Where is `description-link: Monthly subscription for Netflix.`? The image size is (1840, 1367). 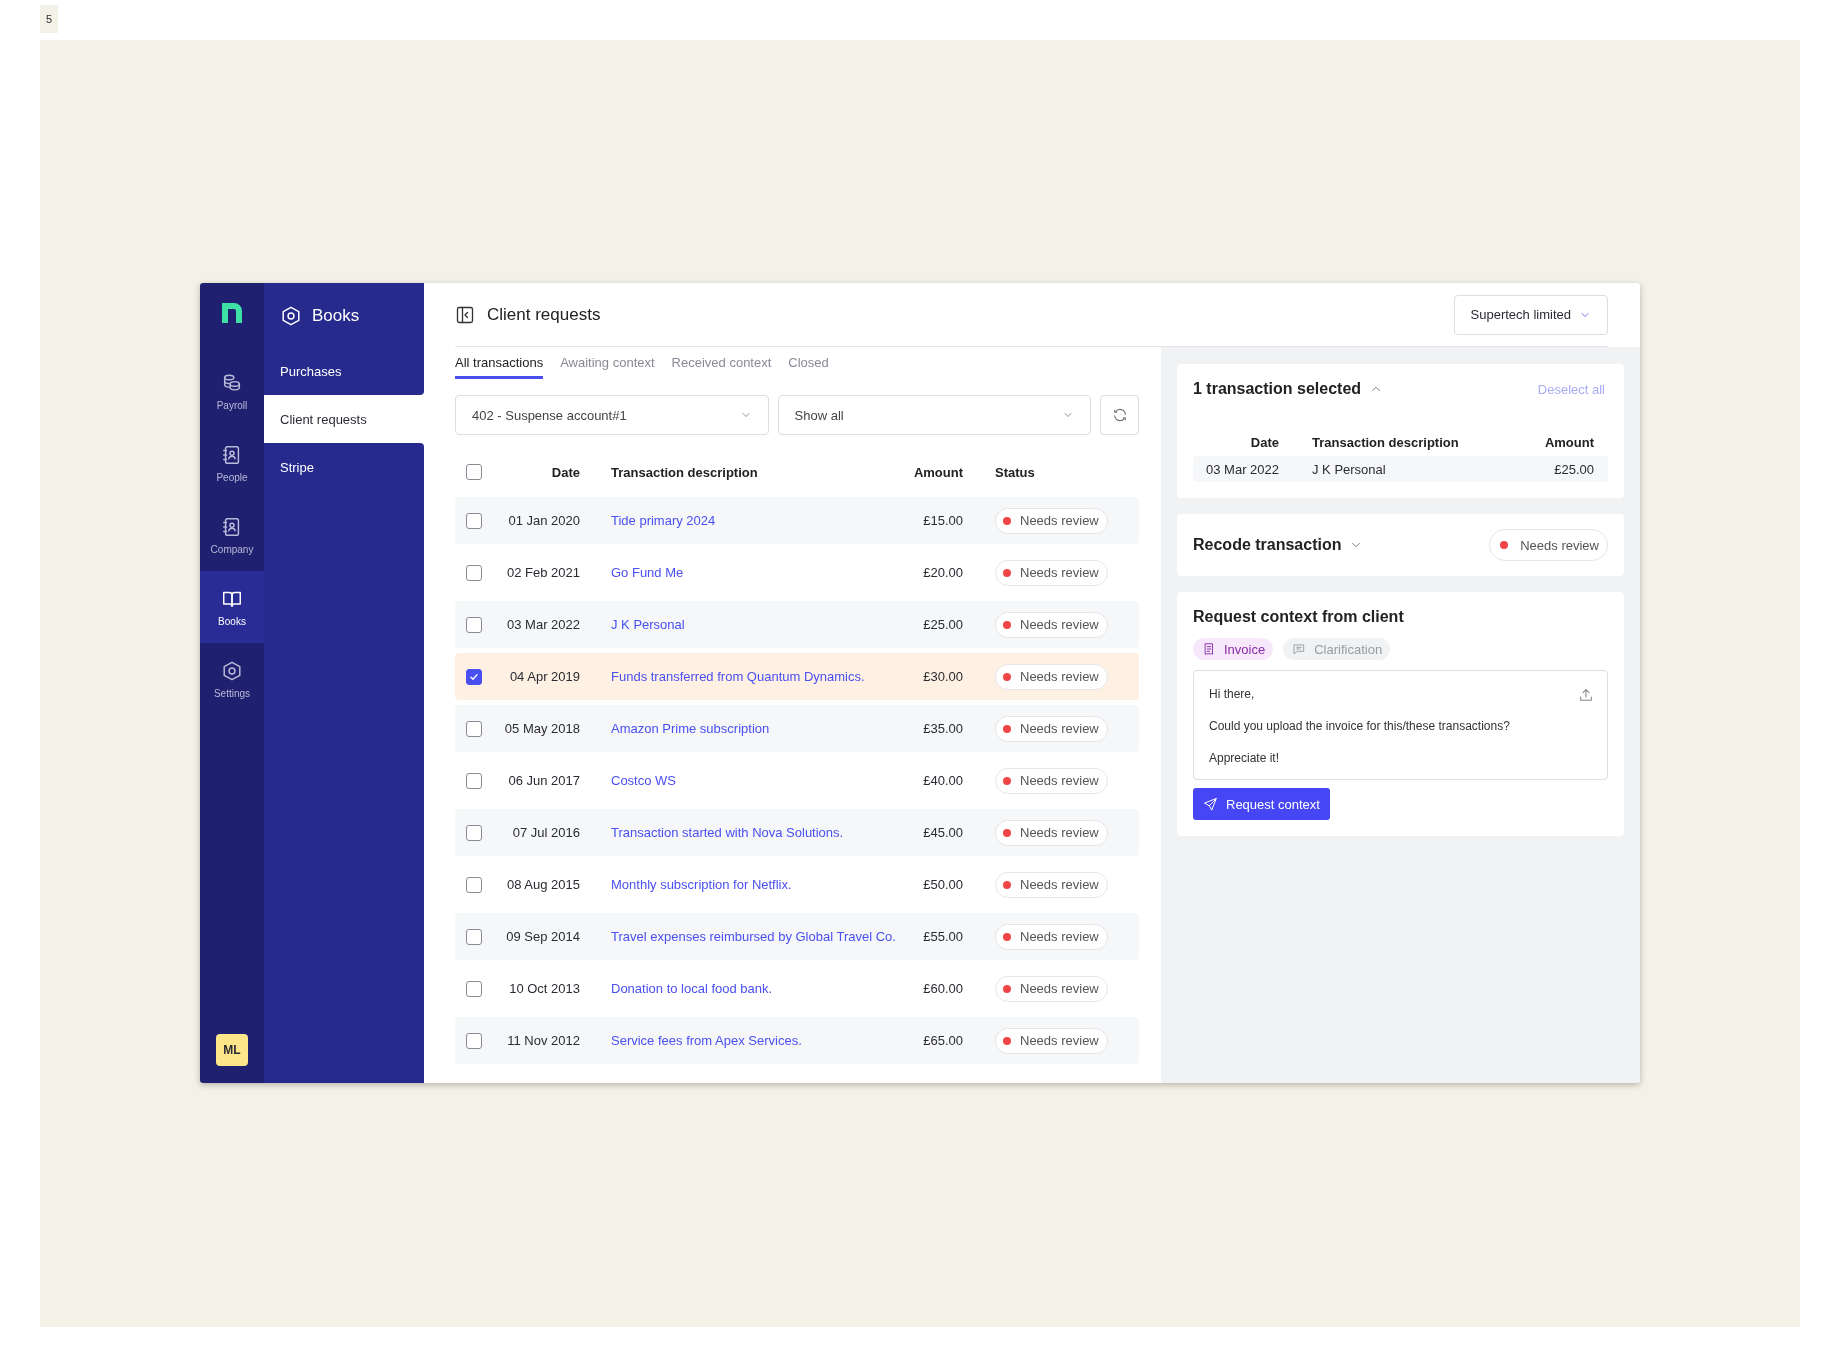
description-link: Monthly subscription for Netflix. is located at coordinates (701, 884).